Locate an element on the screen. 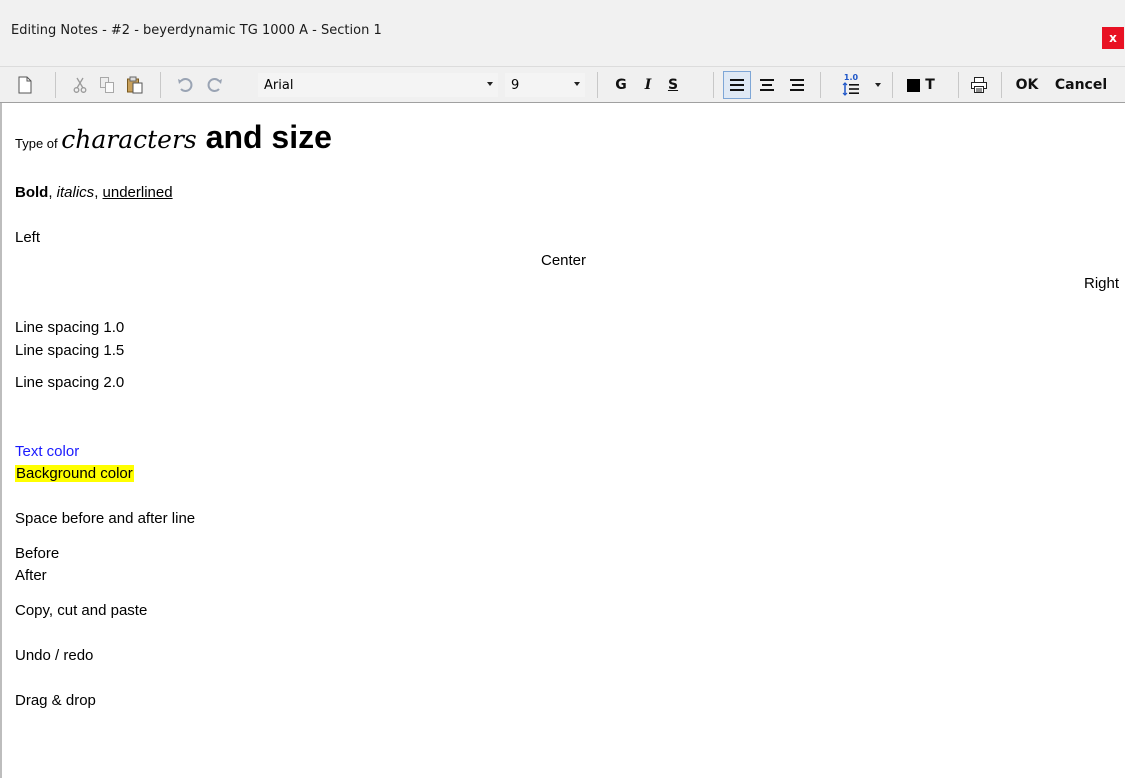  background-color-sample: Background color is located at coordinates (74, 473).